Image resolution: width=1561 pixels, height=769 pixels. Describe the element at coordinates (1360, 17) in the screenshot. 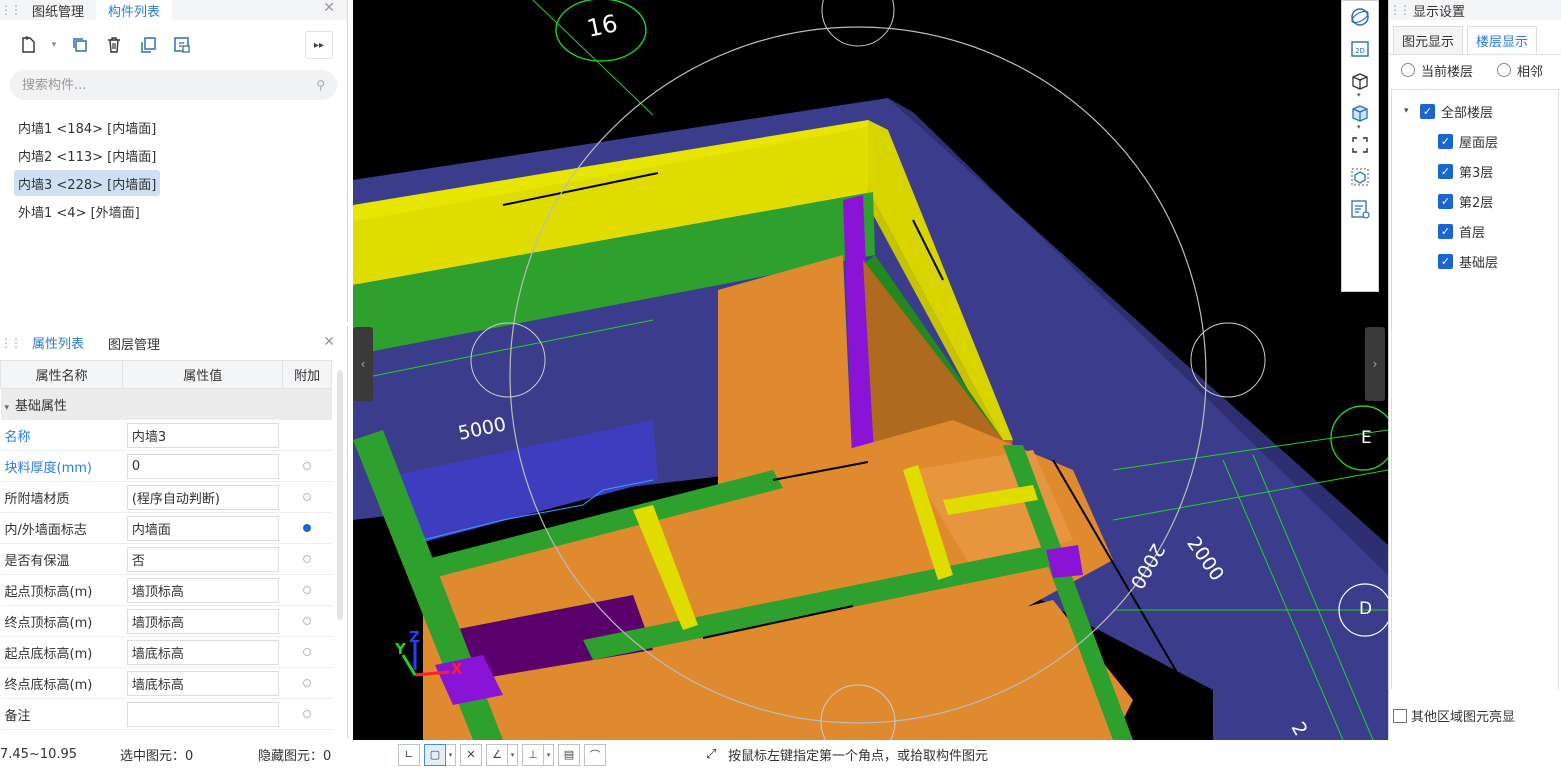

I see `orbit-icon` at that location.